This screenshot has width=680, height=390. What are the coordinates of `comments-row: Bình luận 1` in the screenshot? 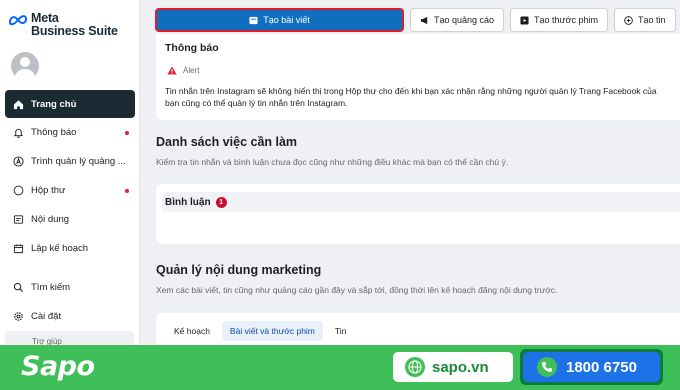 It's located at (421, 202).